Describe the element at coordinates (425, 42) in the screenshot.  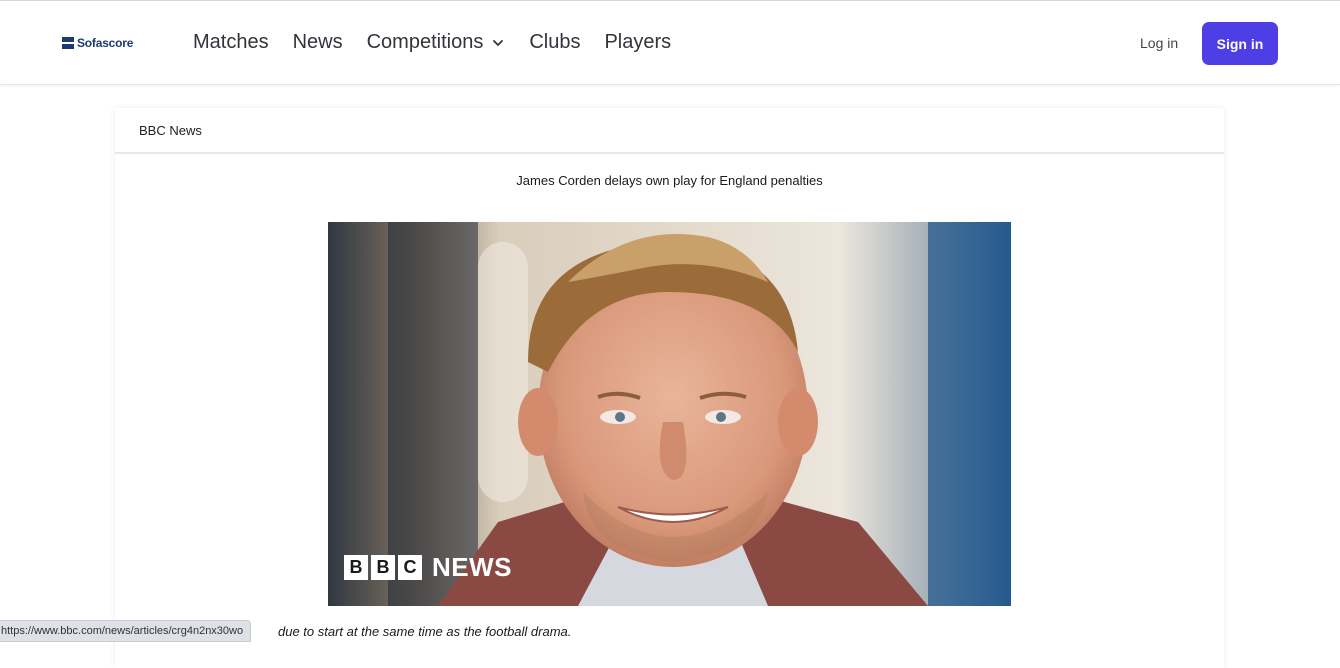
I see `nav-competitions-label: Competitions` at that location.